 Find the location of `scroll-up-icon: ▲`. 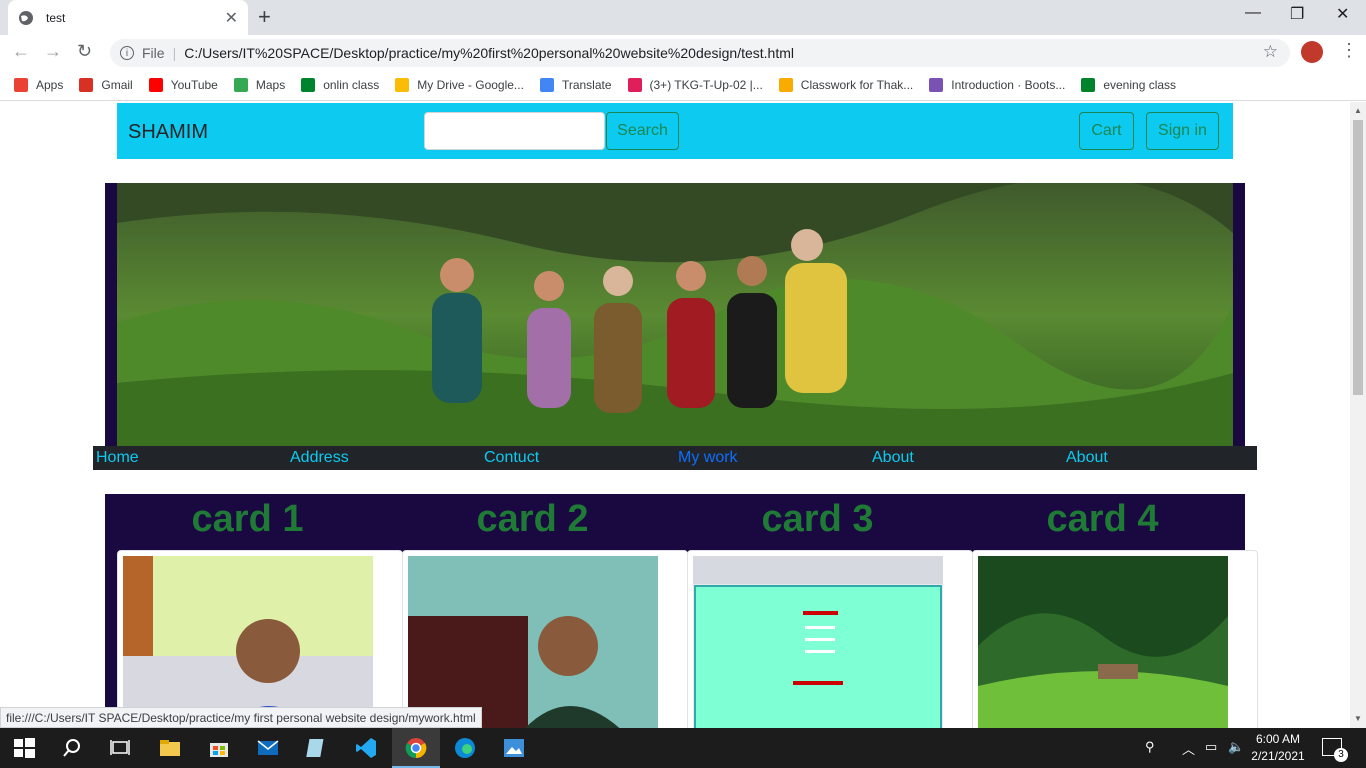

scroll-up-icon: ▲ is located at coordinates (1358, 110).